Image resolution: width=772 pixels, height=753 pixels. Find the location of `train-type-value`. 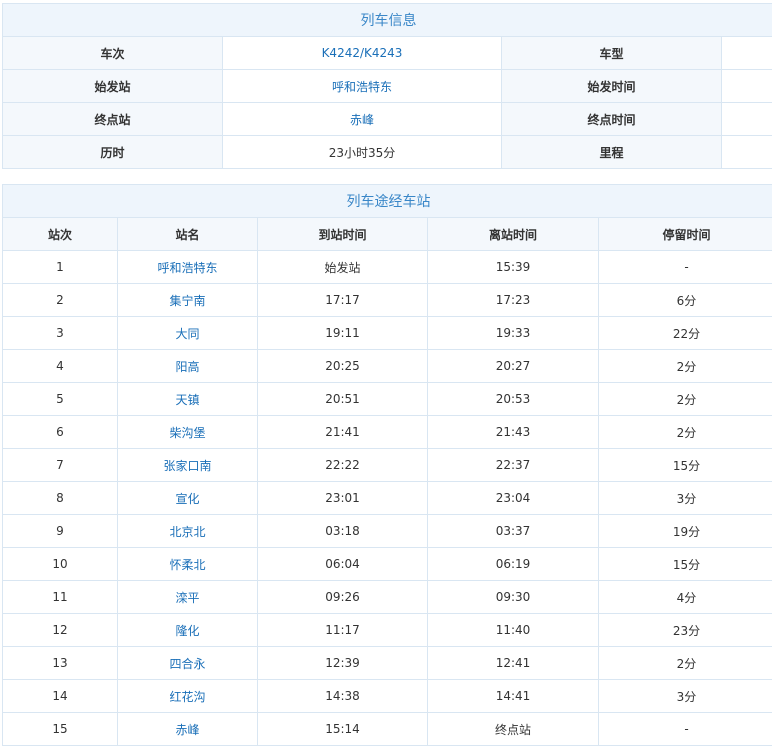

train-type-value is located at coordinates (746, 53).